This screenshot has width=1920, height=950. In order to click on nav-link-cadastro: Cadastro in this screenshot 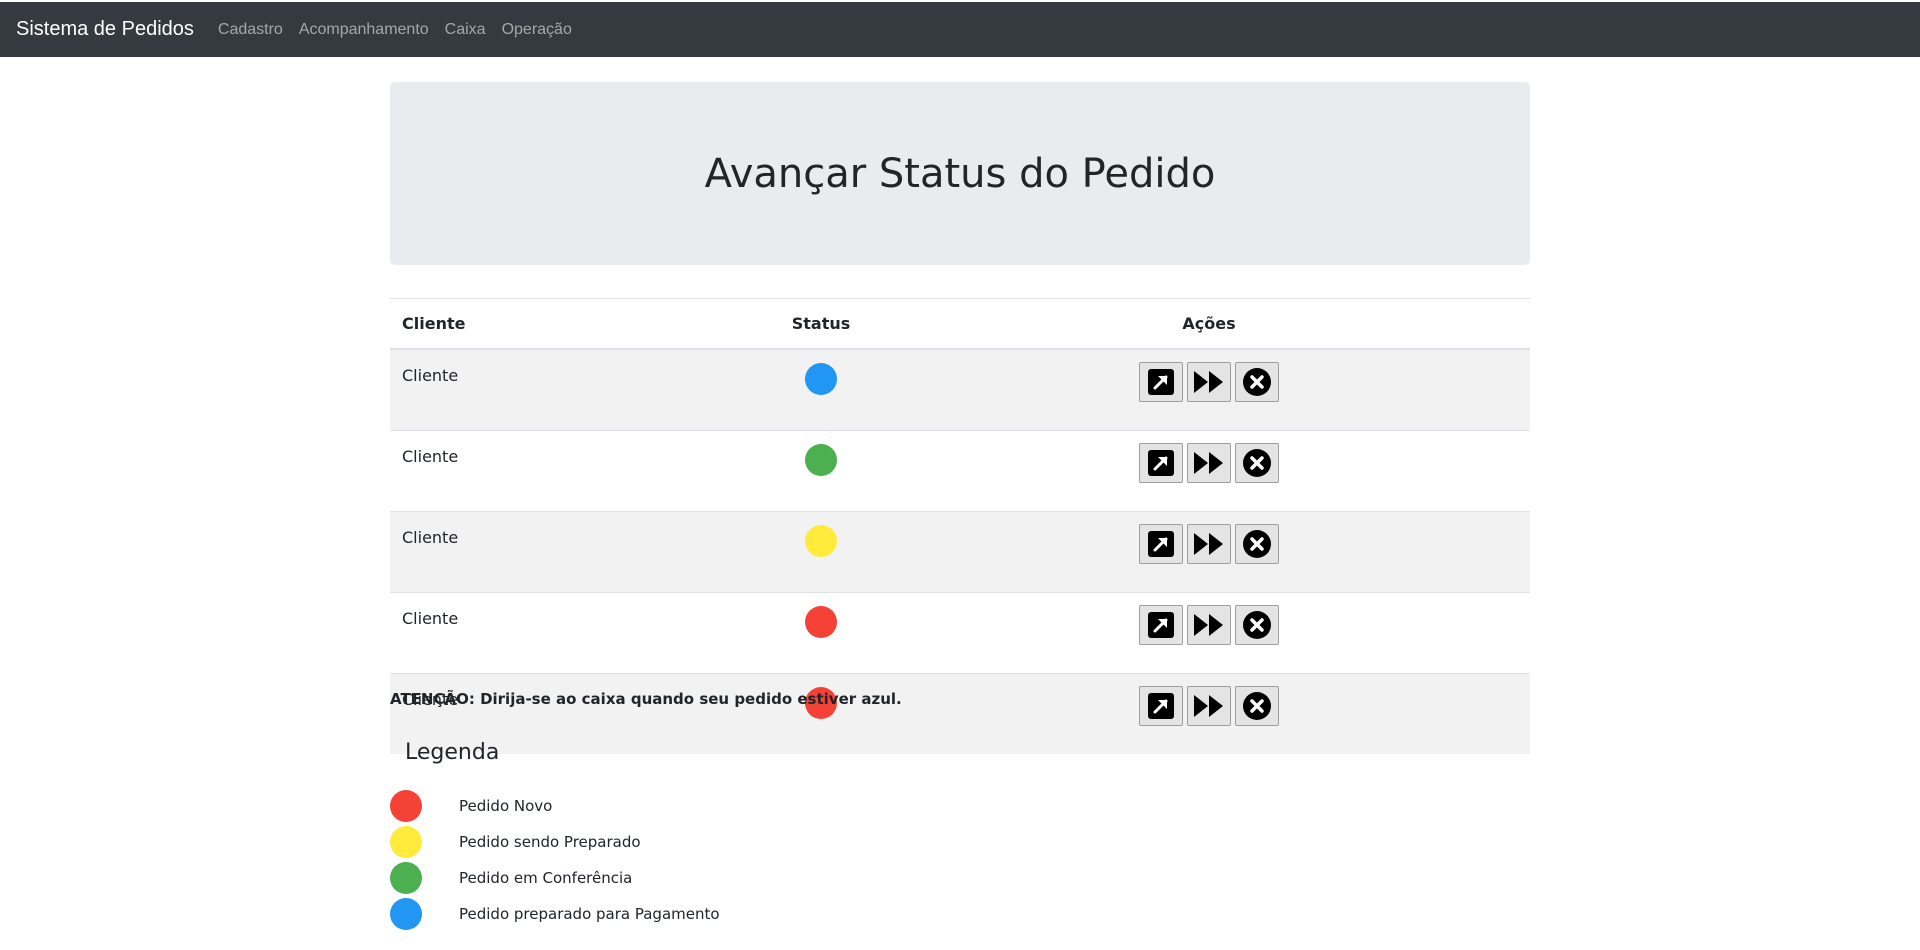, I will do `click(250, 30)`.